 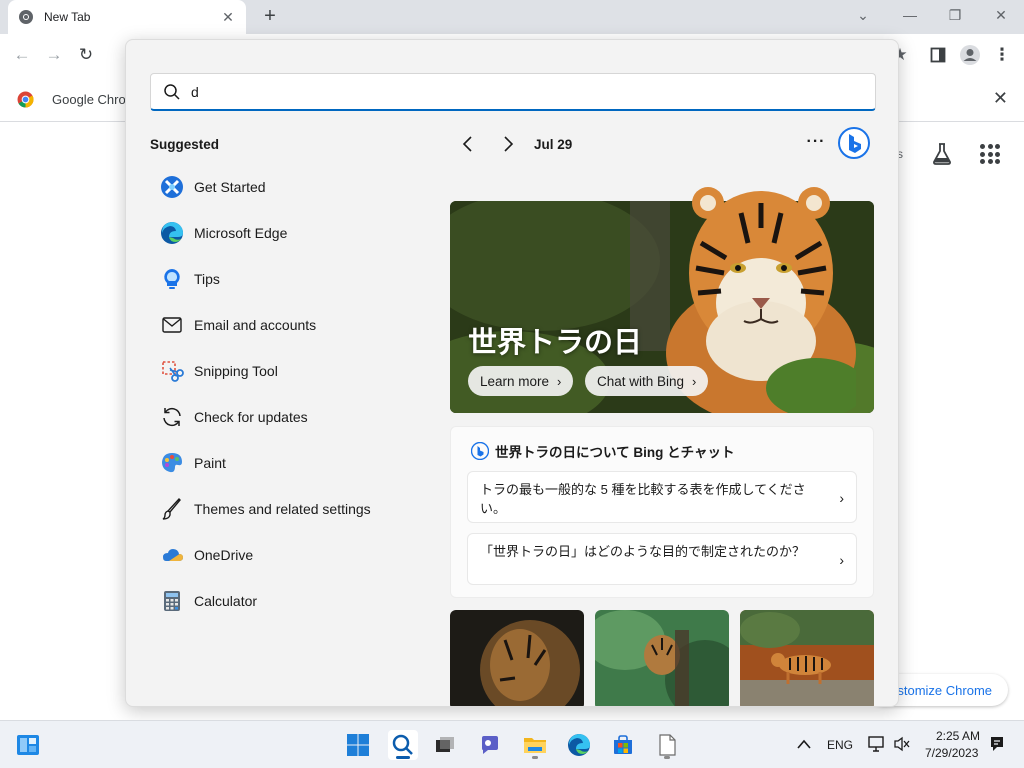 I want to click on suggested-item-label: Check for updates, so click(x=251, y=417).